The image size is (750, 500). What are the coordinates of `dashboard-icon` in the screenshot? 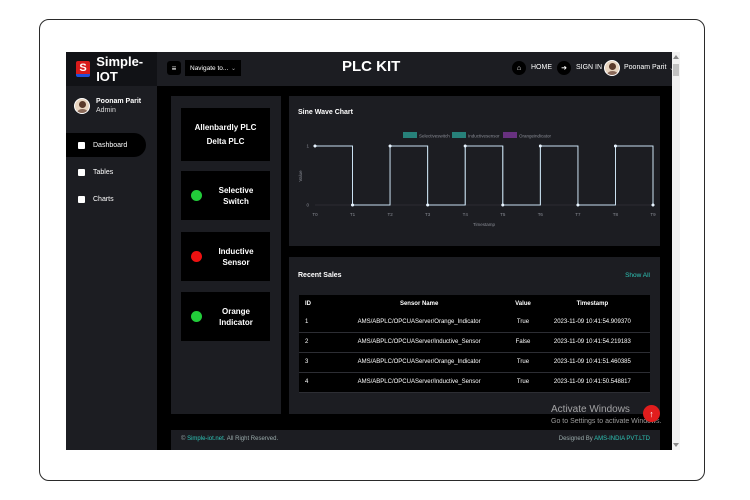 It's located at (81, 145).